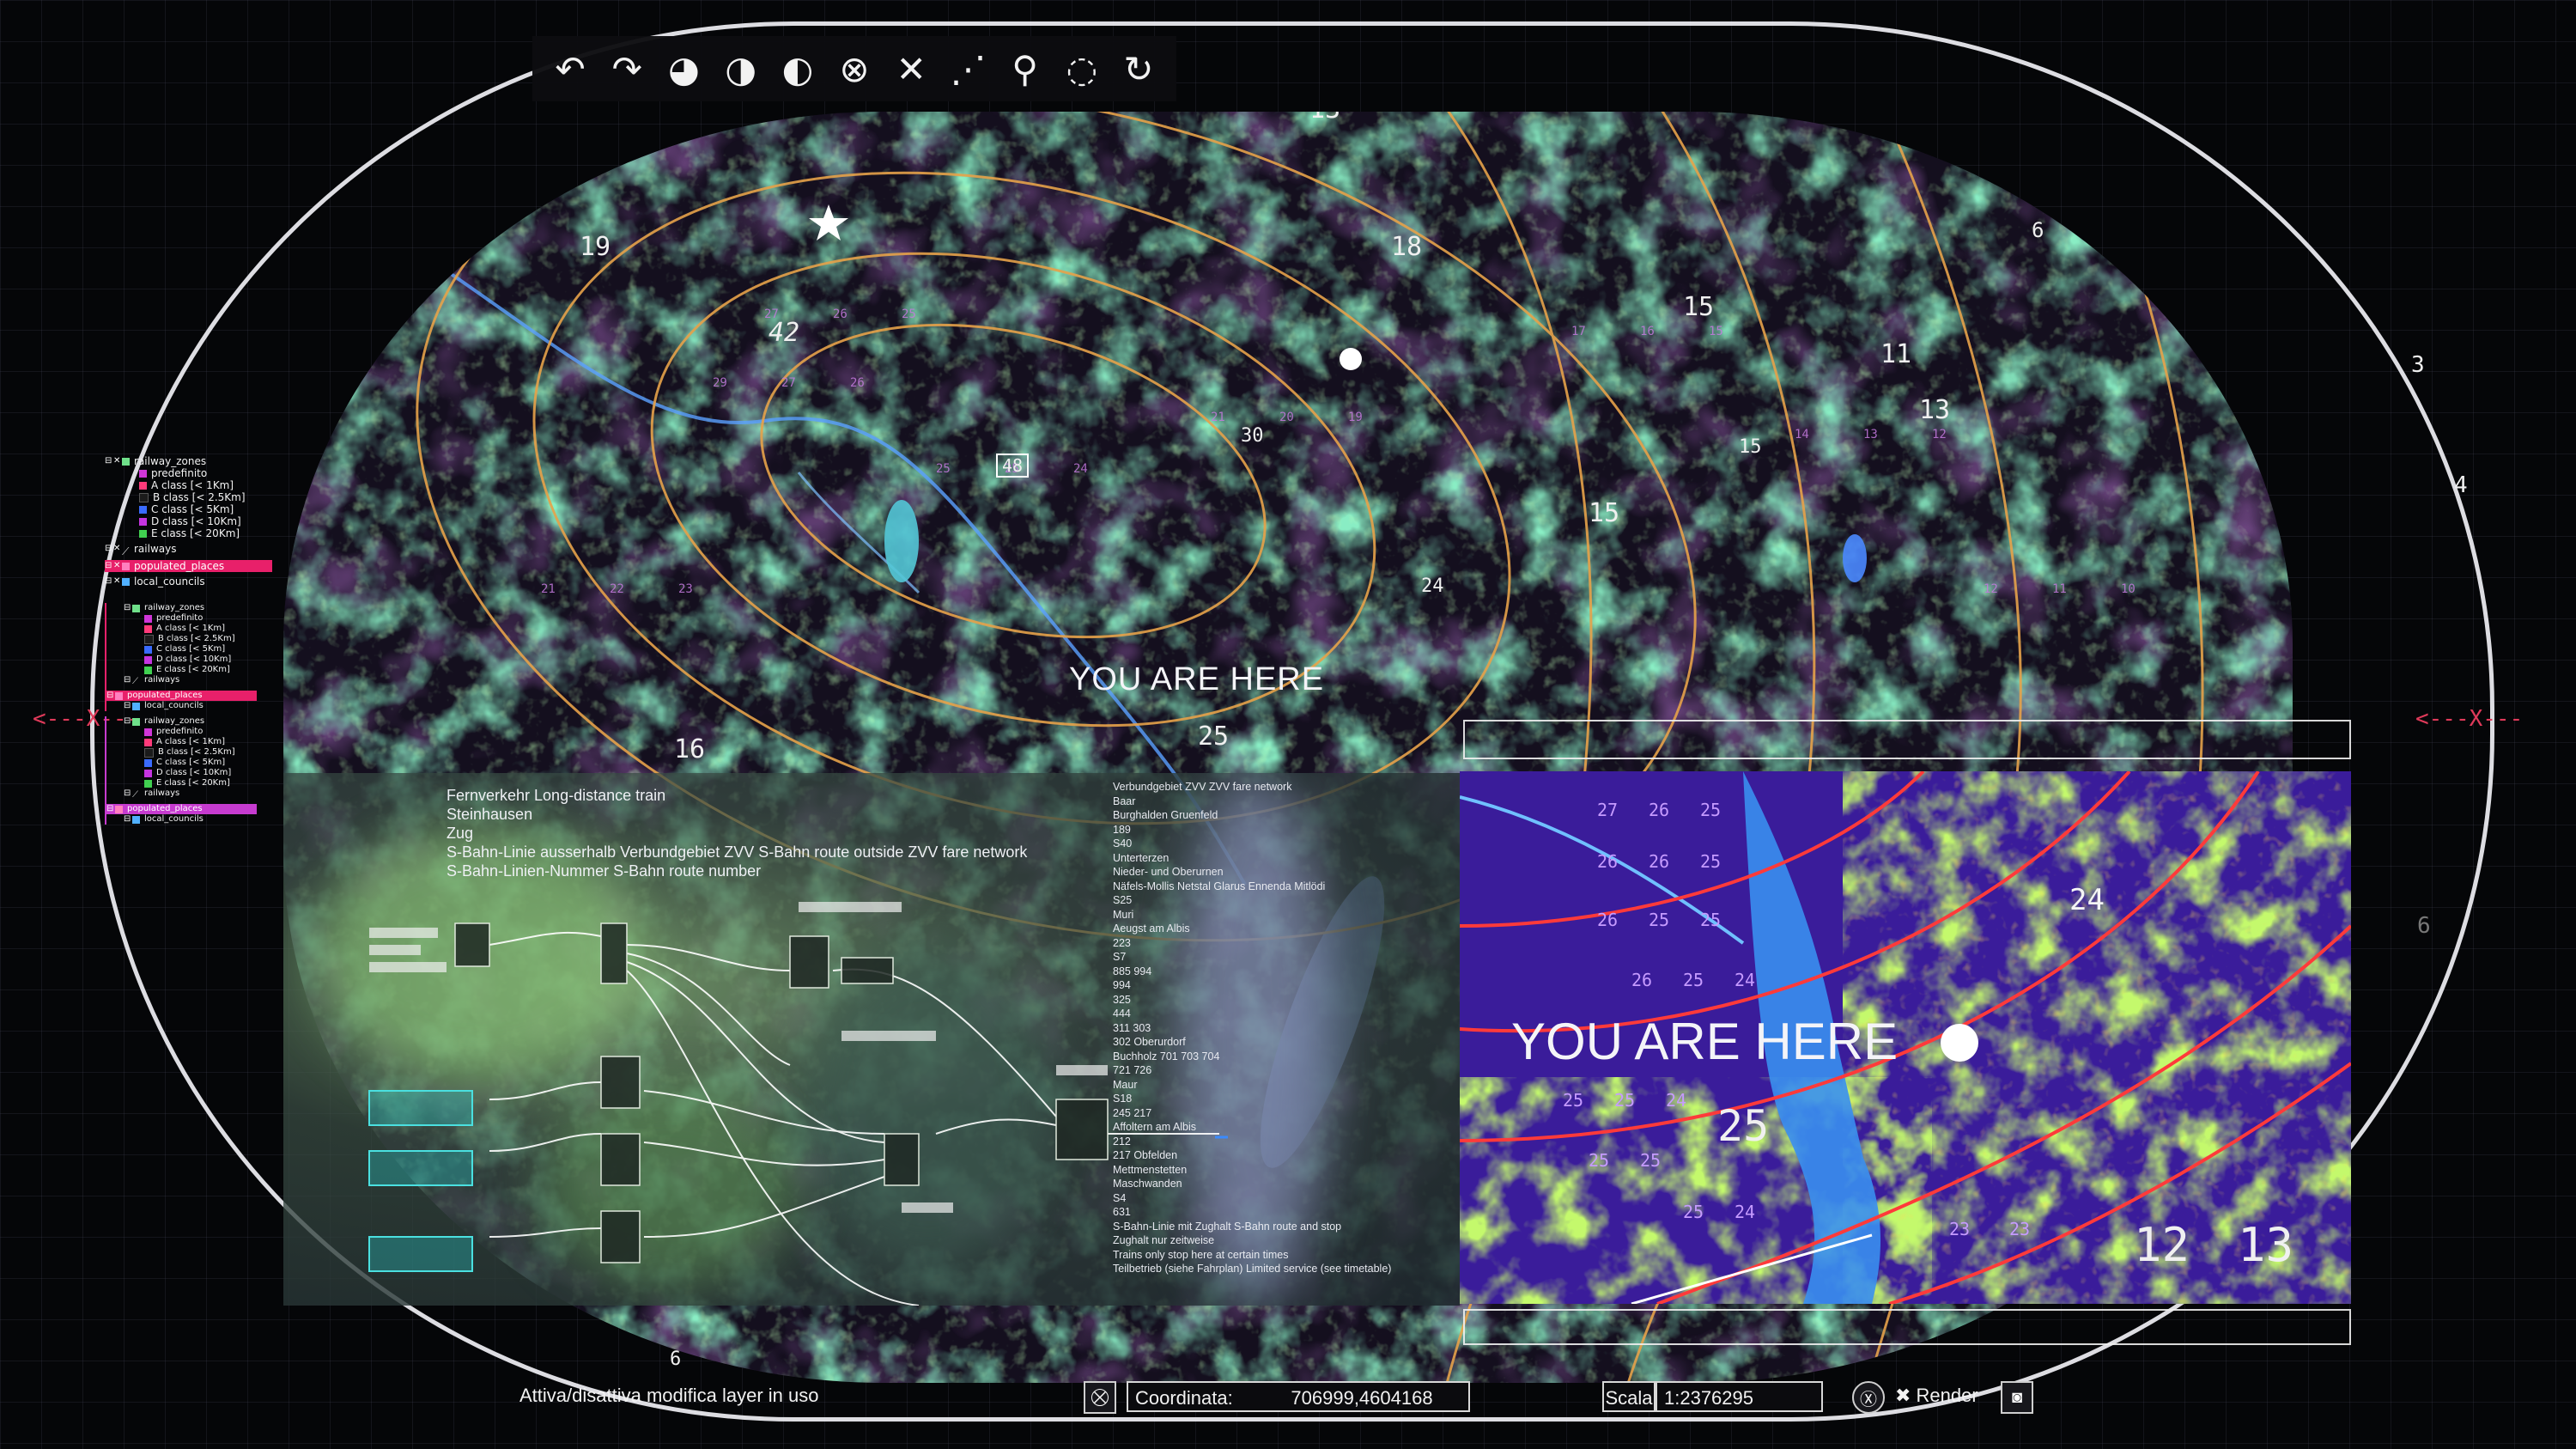 The width and height of the screenshot is (2576, 1449). What do you see at coordinates (1082, 69) in the screenshot?
I see `lasso-icon: ◌` at bounding box center [1082, 69].